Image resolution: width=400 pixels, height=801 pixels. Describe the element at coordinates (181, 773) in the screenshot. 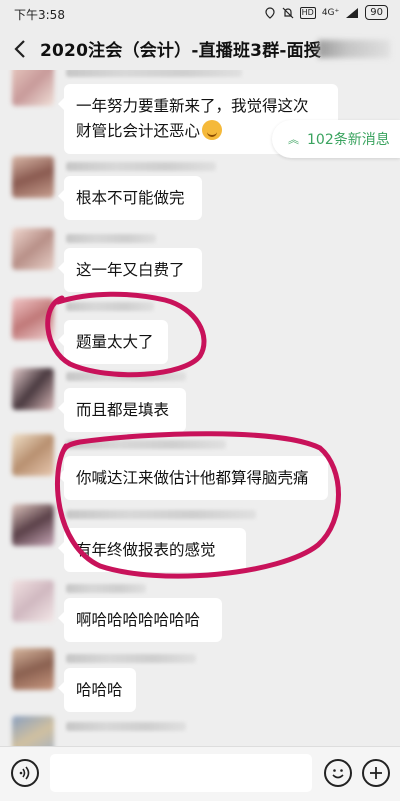

I see `message-input` at that location.